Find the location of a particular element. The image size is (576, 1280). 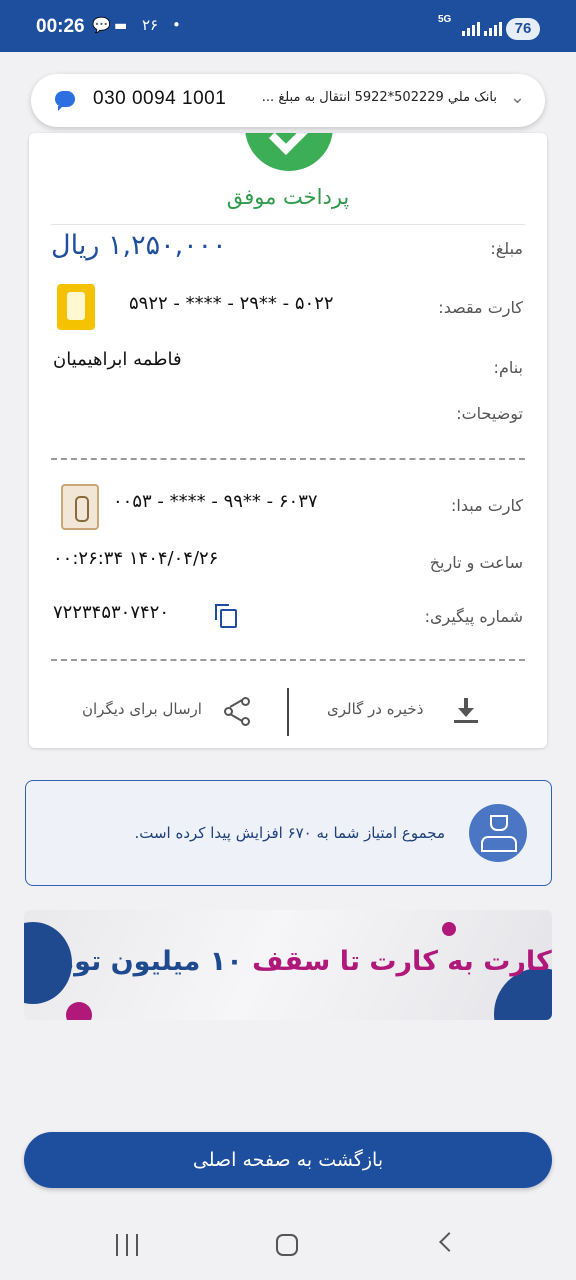

status-bar: 00:26 💬 ▬ ۲۶ • 5G 76 is located at coordinates (288, 26).